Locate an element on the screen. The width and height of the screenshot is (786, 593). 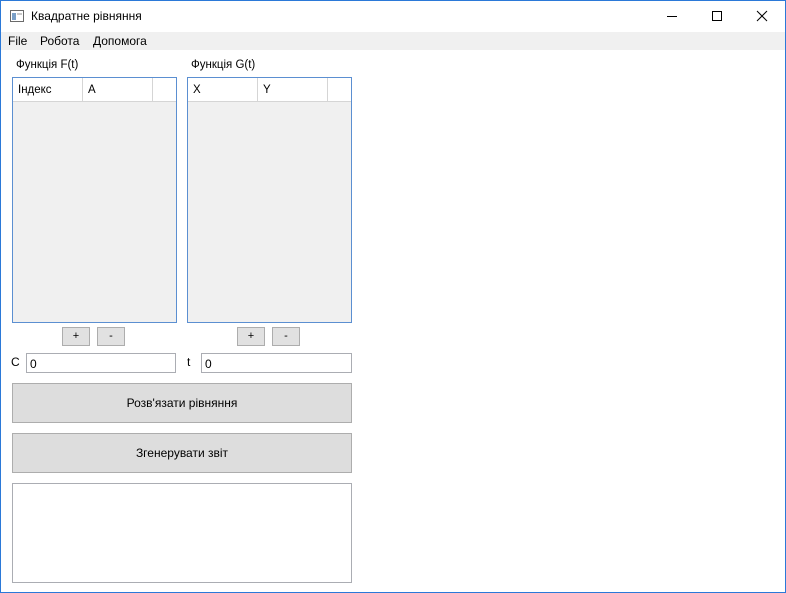
t-label: t is located at coordinates (189, 362).